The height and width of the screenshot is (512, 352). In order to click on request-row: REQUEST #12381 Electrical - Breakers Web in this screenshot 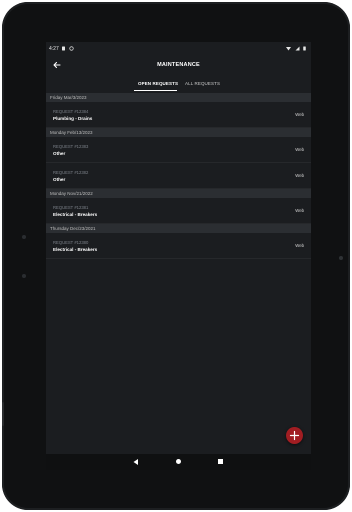, I will do `click(178, 211)`.